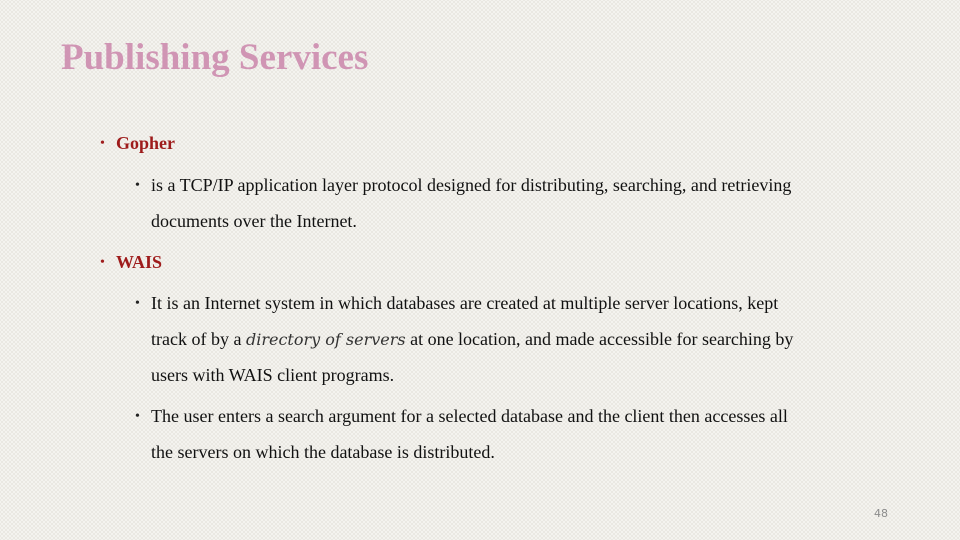 The image size is (960, 540). I want to click on directory-of-servers-emphasis: directory of servers, so click(325, 339).